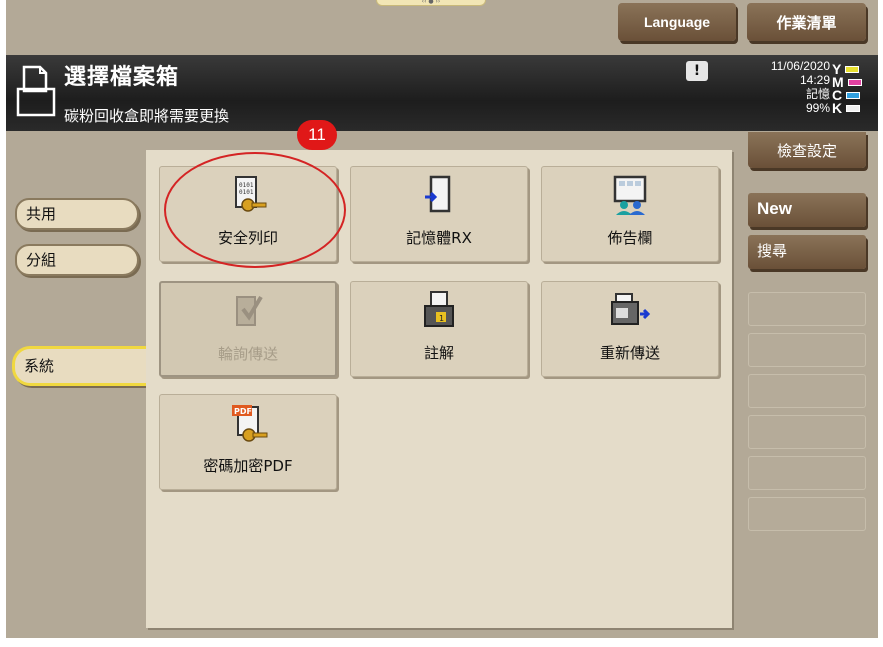  Describe the element at coordinates (814, 80) in the screenshot. I see `time-text: 14:29` at that location.